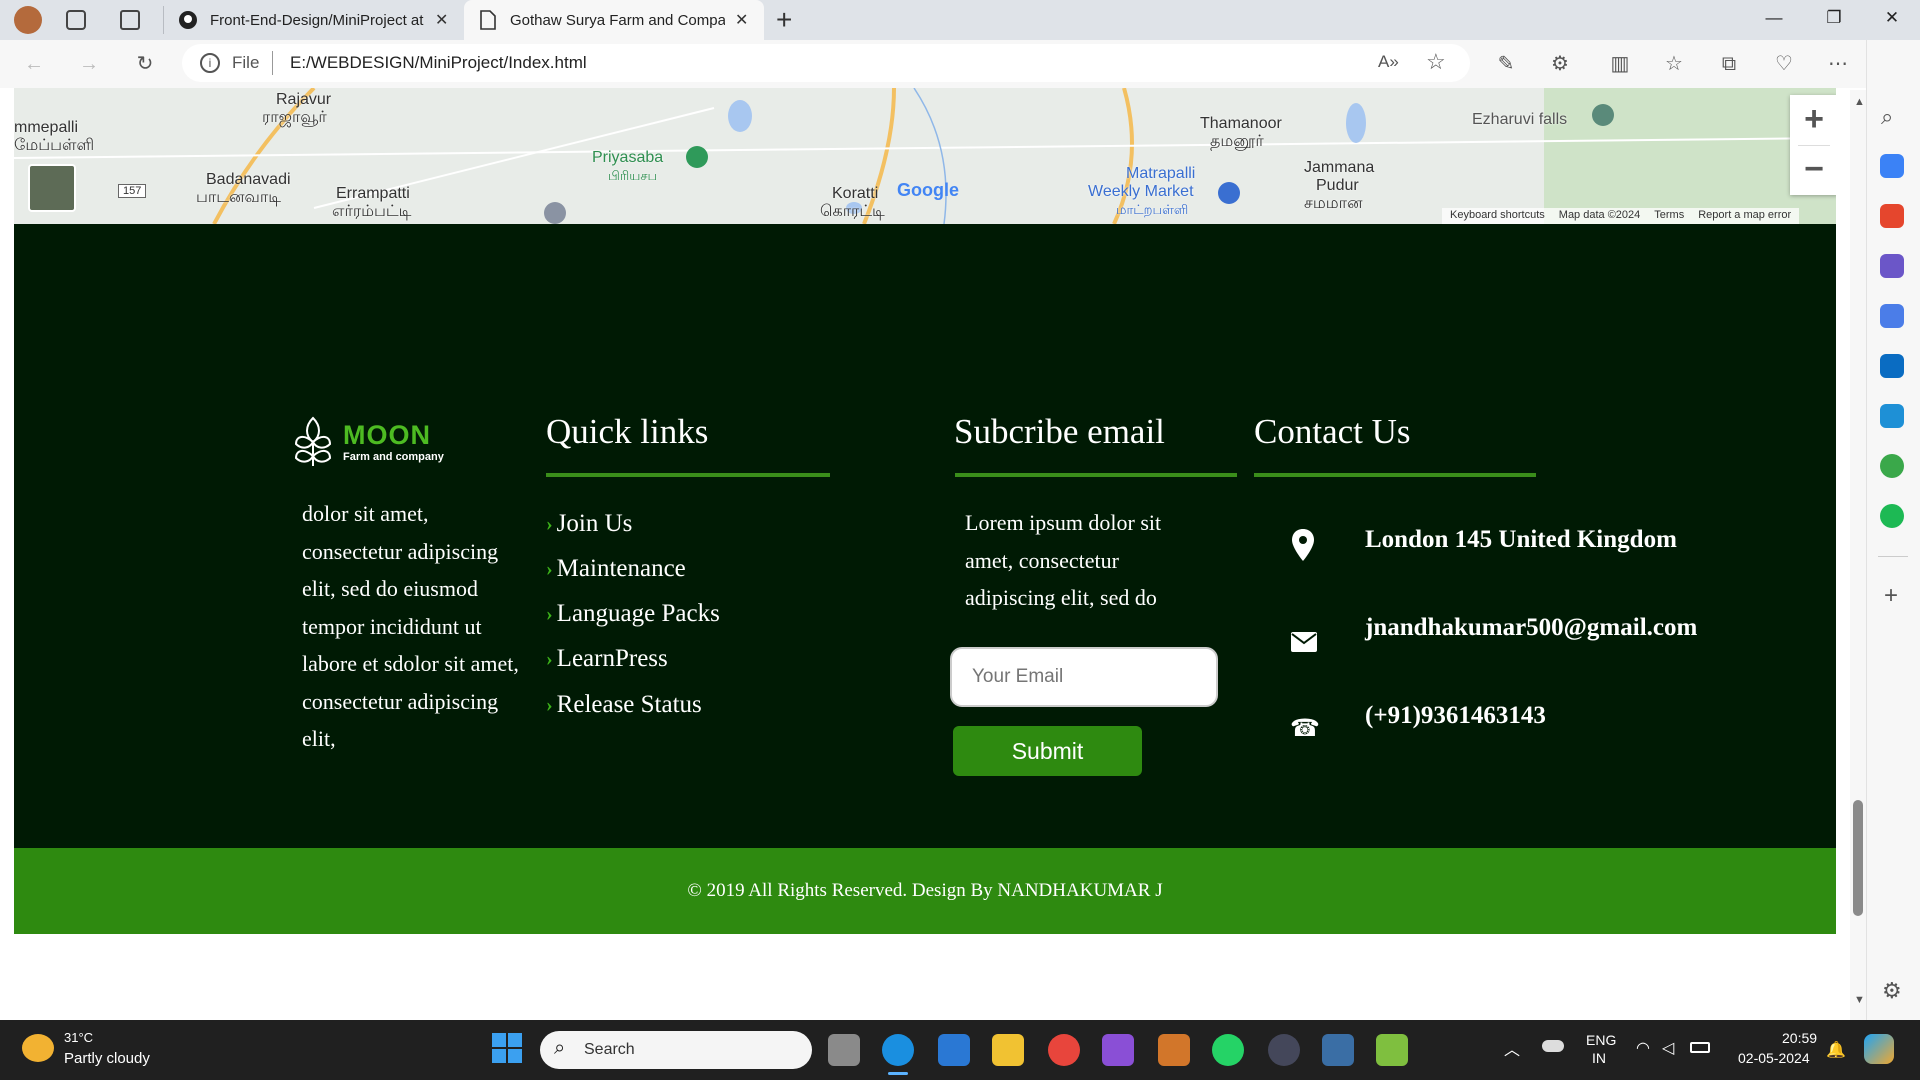  Describe the element at coordinates (1512, 1048) in the screenshot. I see `tray-chevron-icon: ︿` at that location.